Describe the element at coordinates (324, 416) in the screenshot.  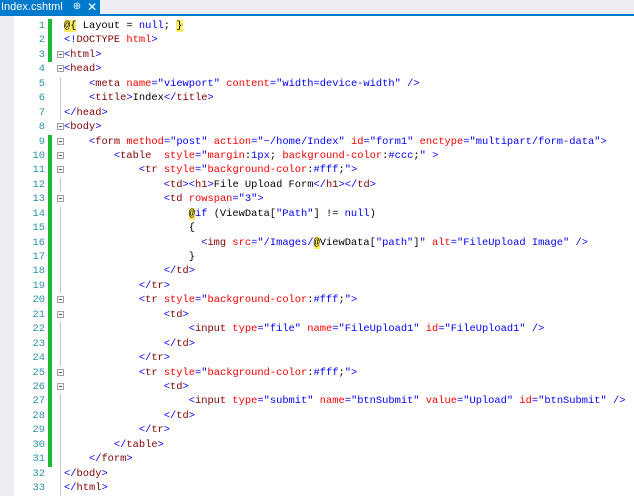
I see `code-line: 28 </td>` at that location.